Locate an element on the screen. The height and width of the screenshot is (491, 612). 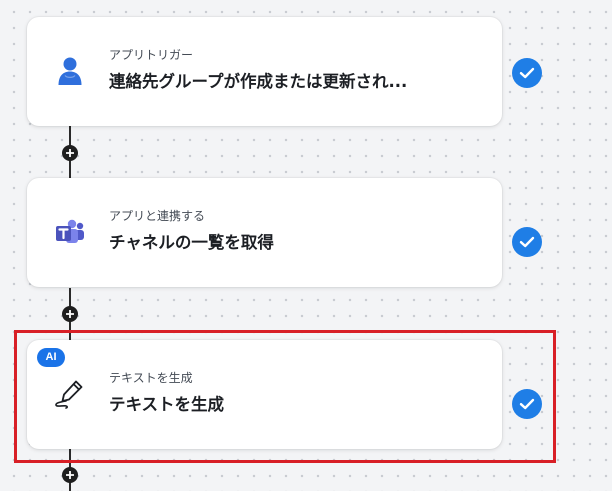
pen-write-icon is located at coordinates (70, 394).